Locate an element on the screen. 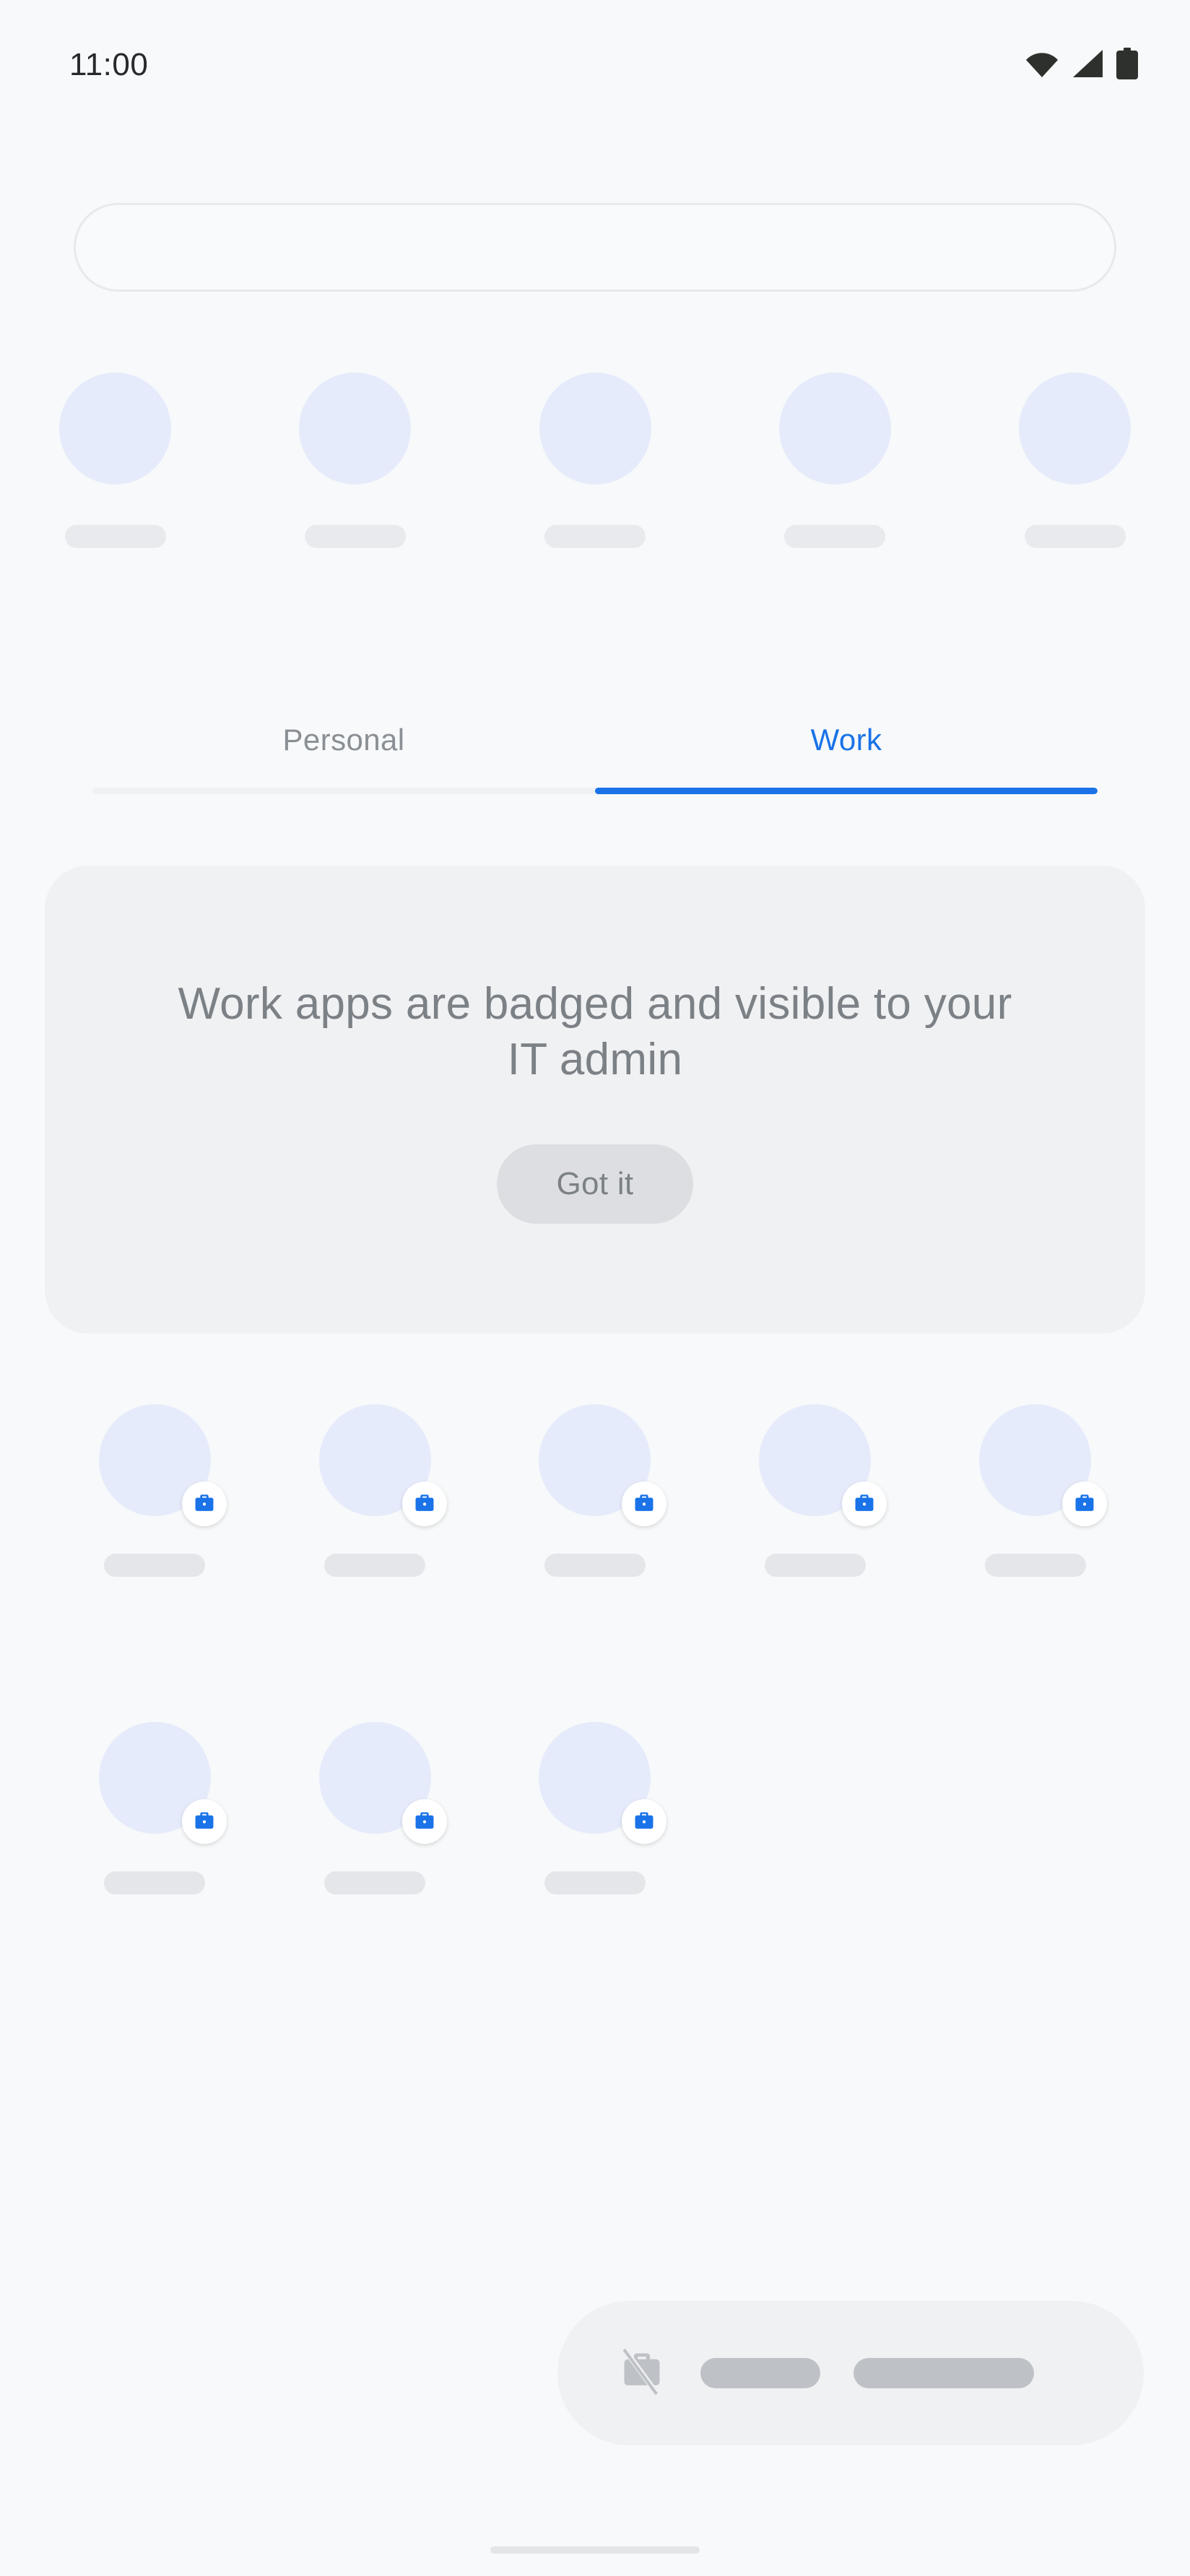  tab-indicator-work is located at coordinates (846, 791).